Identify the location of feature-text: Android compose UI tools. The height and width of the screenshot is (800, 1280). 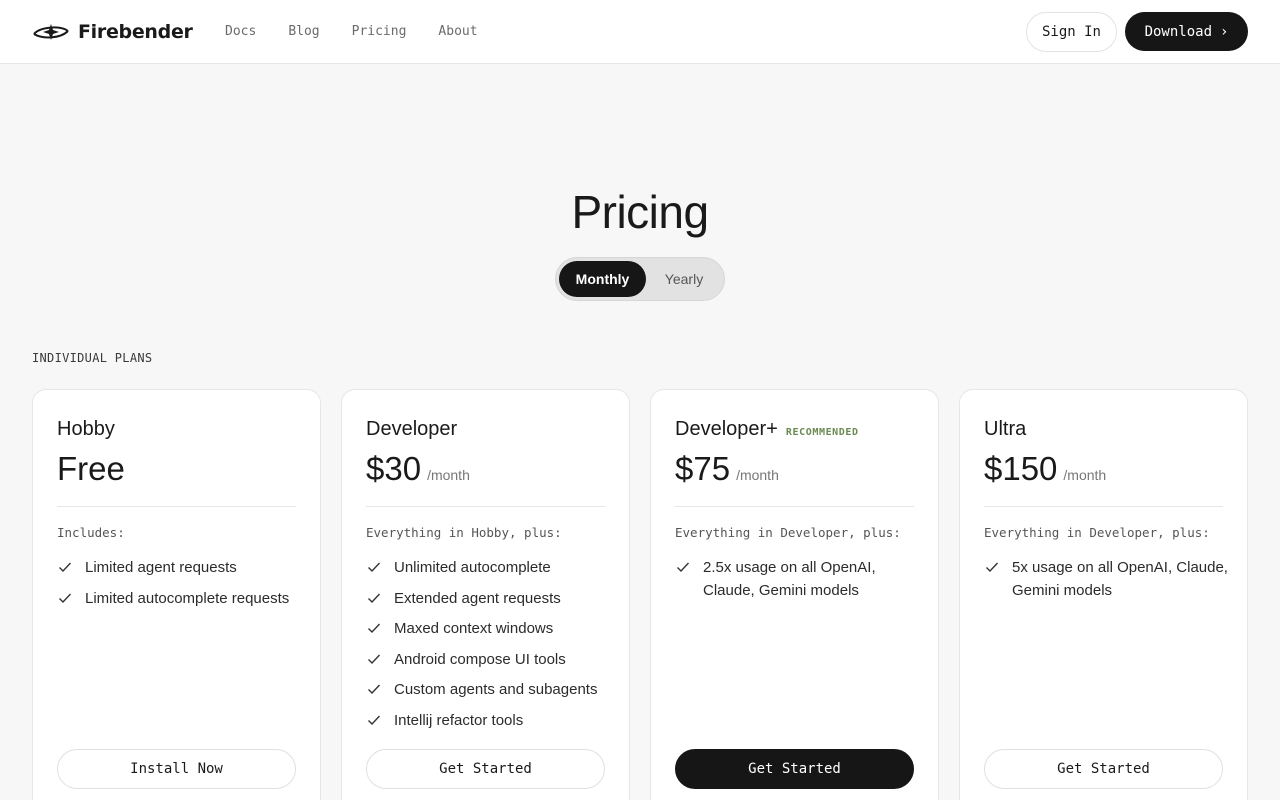
(480, 659).